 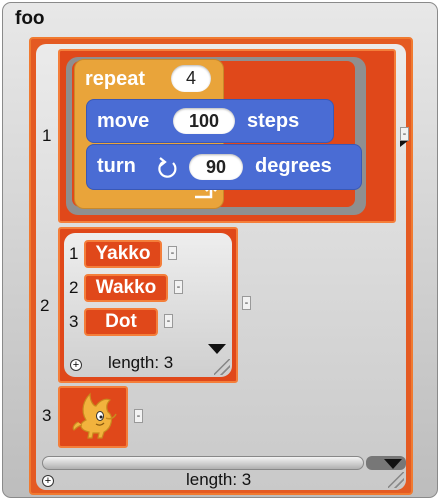 What do you see at coordinates (191, 78) in the screenshot?
I see `repeat-count-input: 4` at bounding box center [191, 78].